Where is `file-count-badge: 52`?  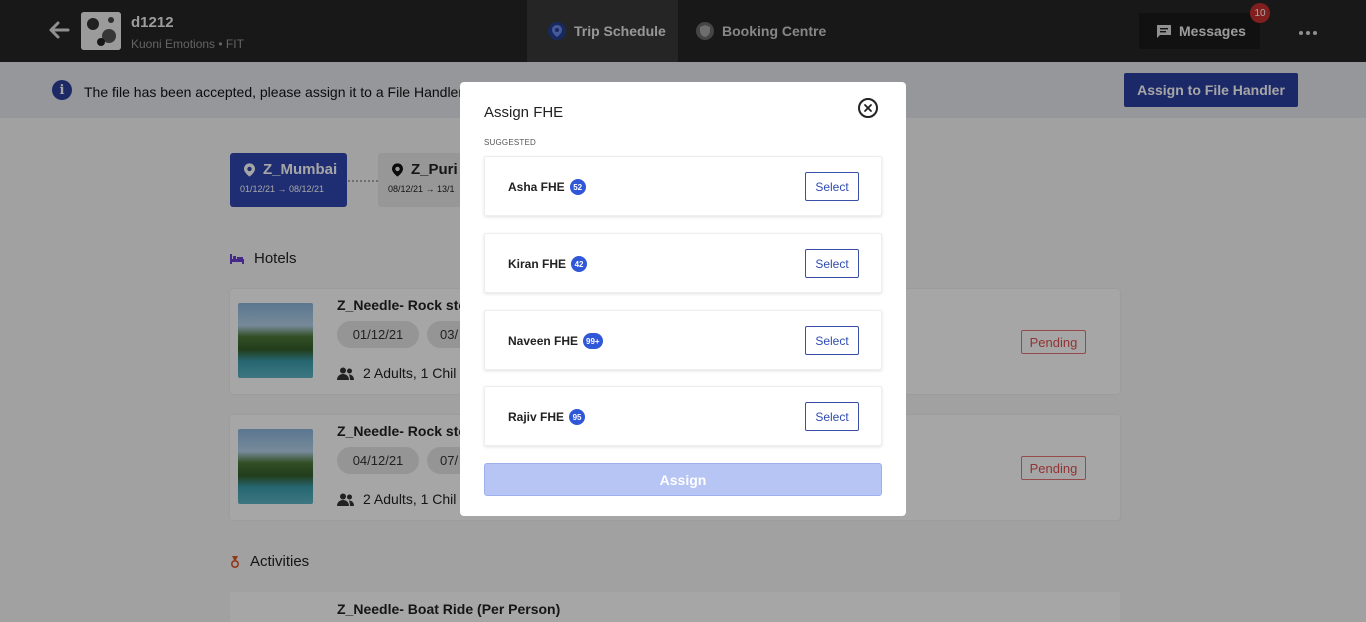 file-count-badge: 52 is located at coordinates (577, 187).